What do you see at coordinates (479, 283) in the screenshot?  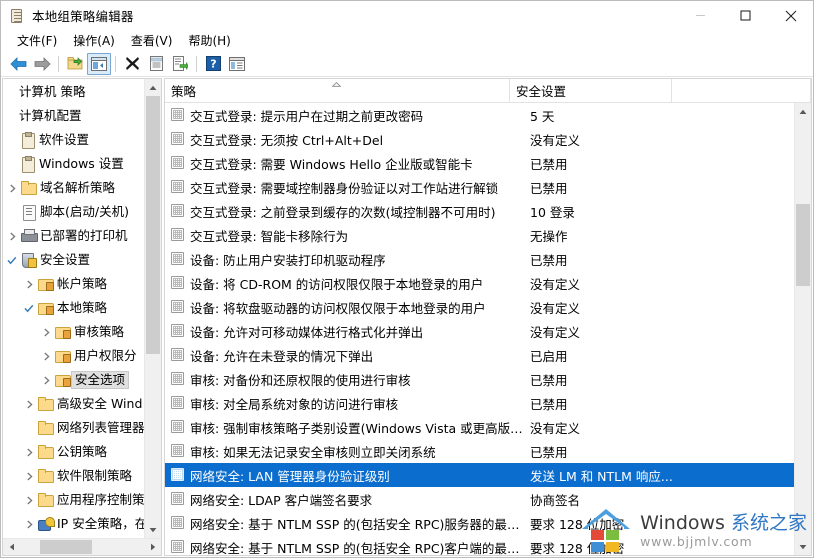 I see `table-row: 设备: 将 CD-ROM 的访问权限仅限于本地登录的用户 没有定义` at bounding box center [479, 283].